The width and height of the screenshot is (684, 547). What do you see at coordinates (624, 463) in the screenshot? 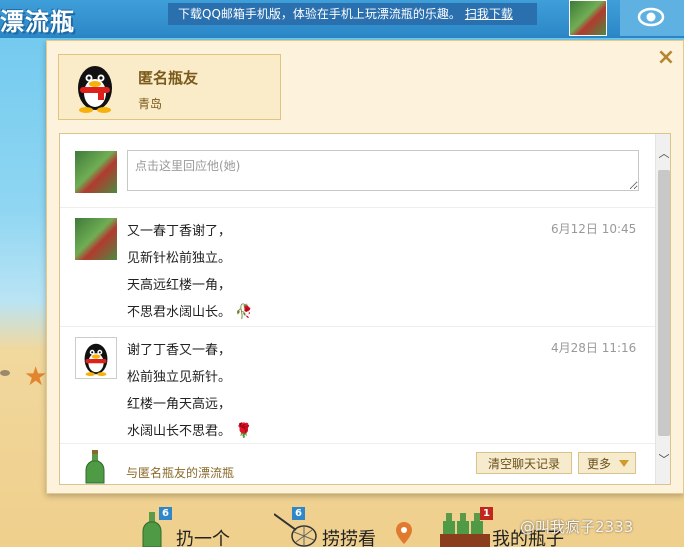
I see `chevron-down-icon` at bounding box center [624, 463].